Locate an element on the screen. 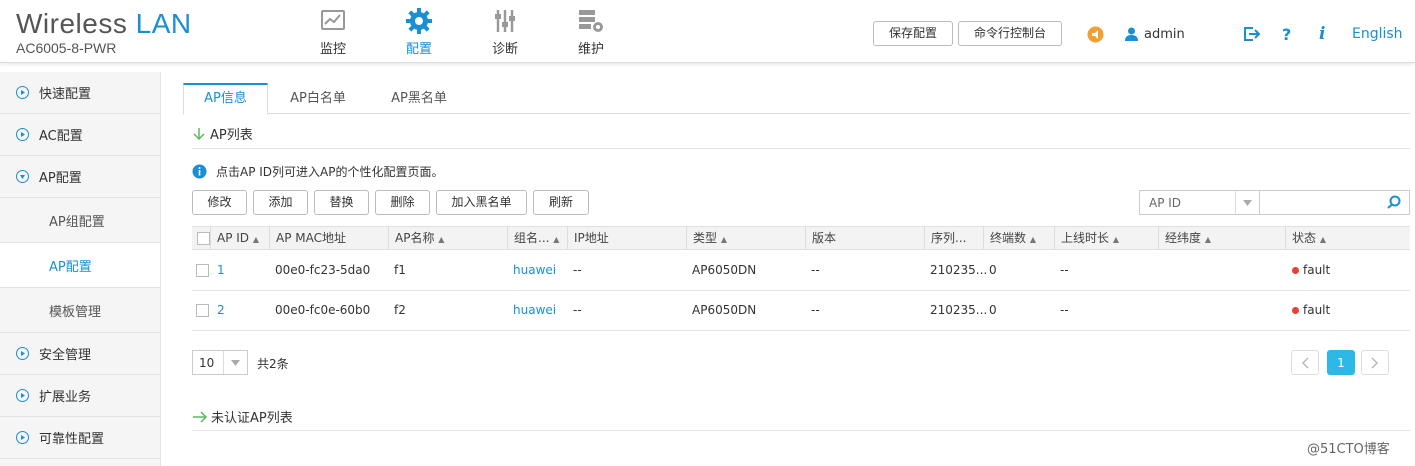 Image resolution: width=1415 pixels, height=466 pixels. language-switch: English is located at coordinates (1377, 34).